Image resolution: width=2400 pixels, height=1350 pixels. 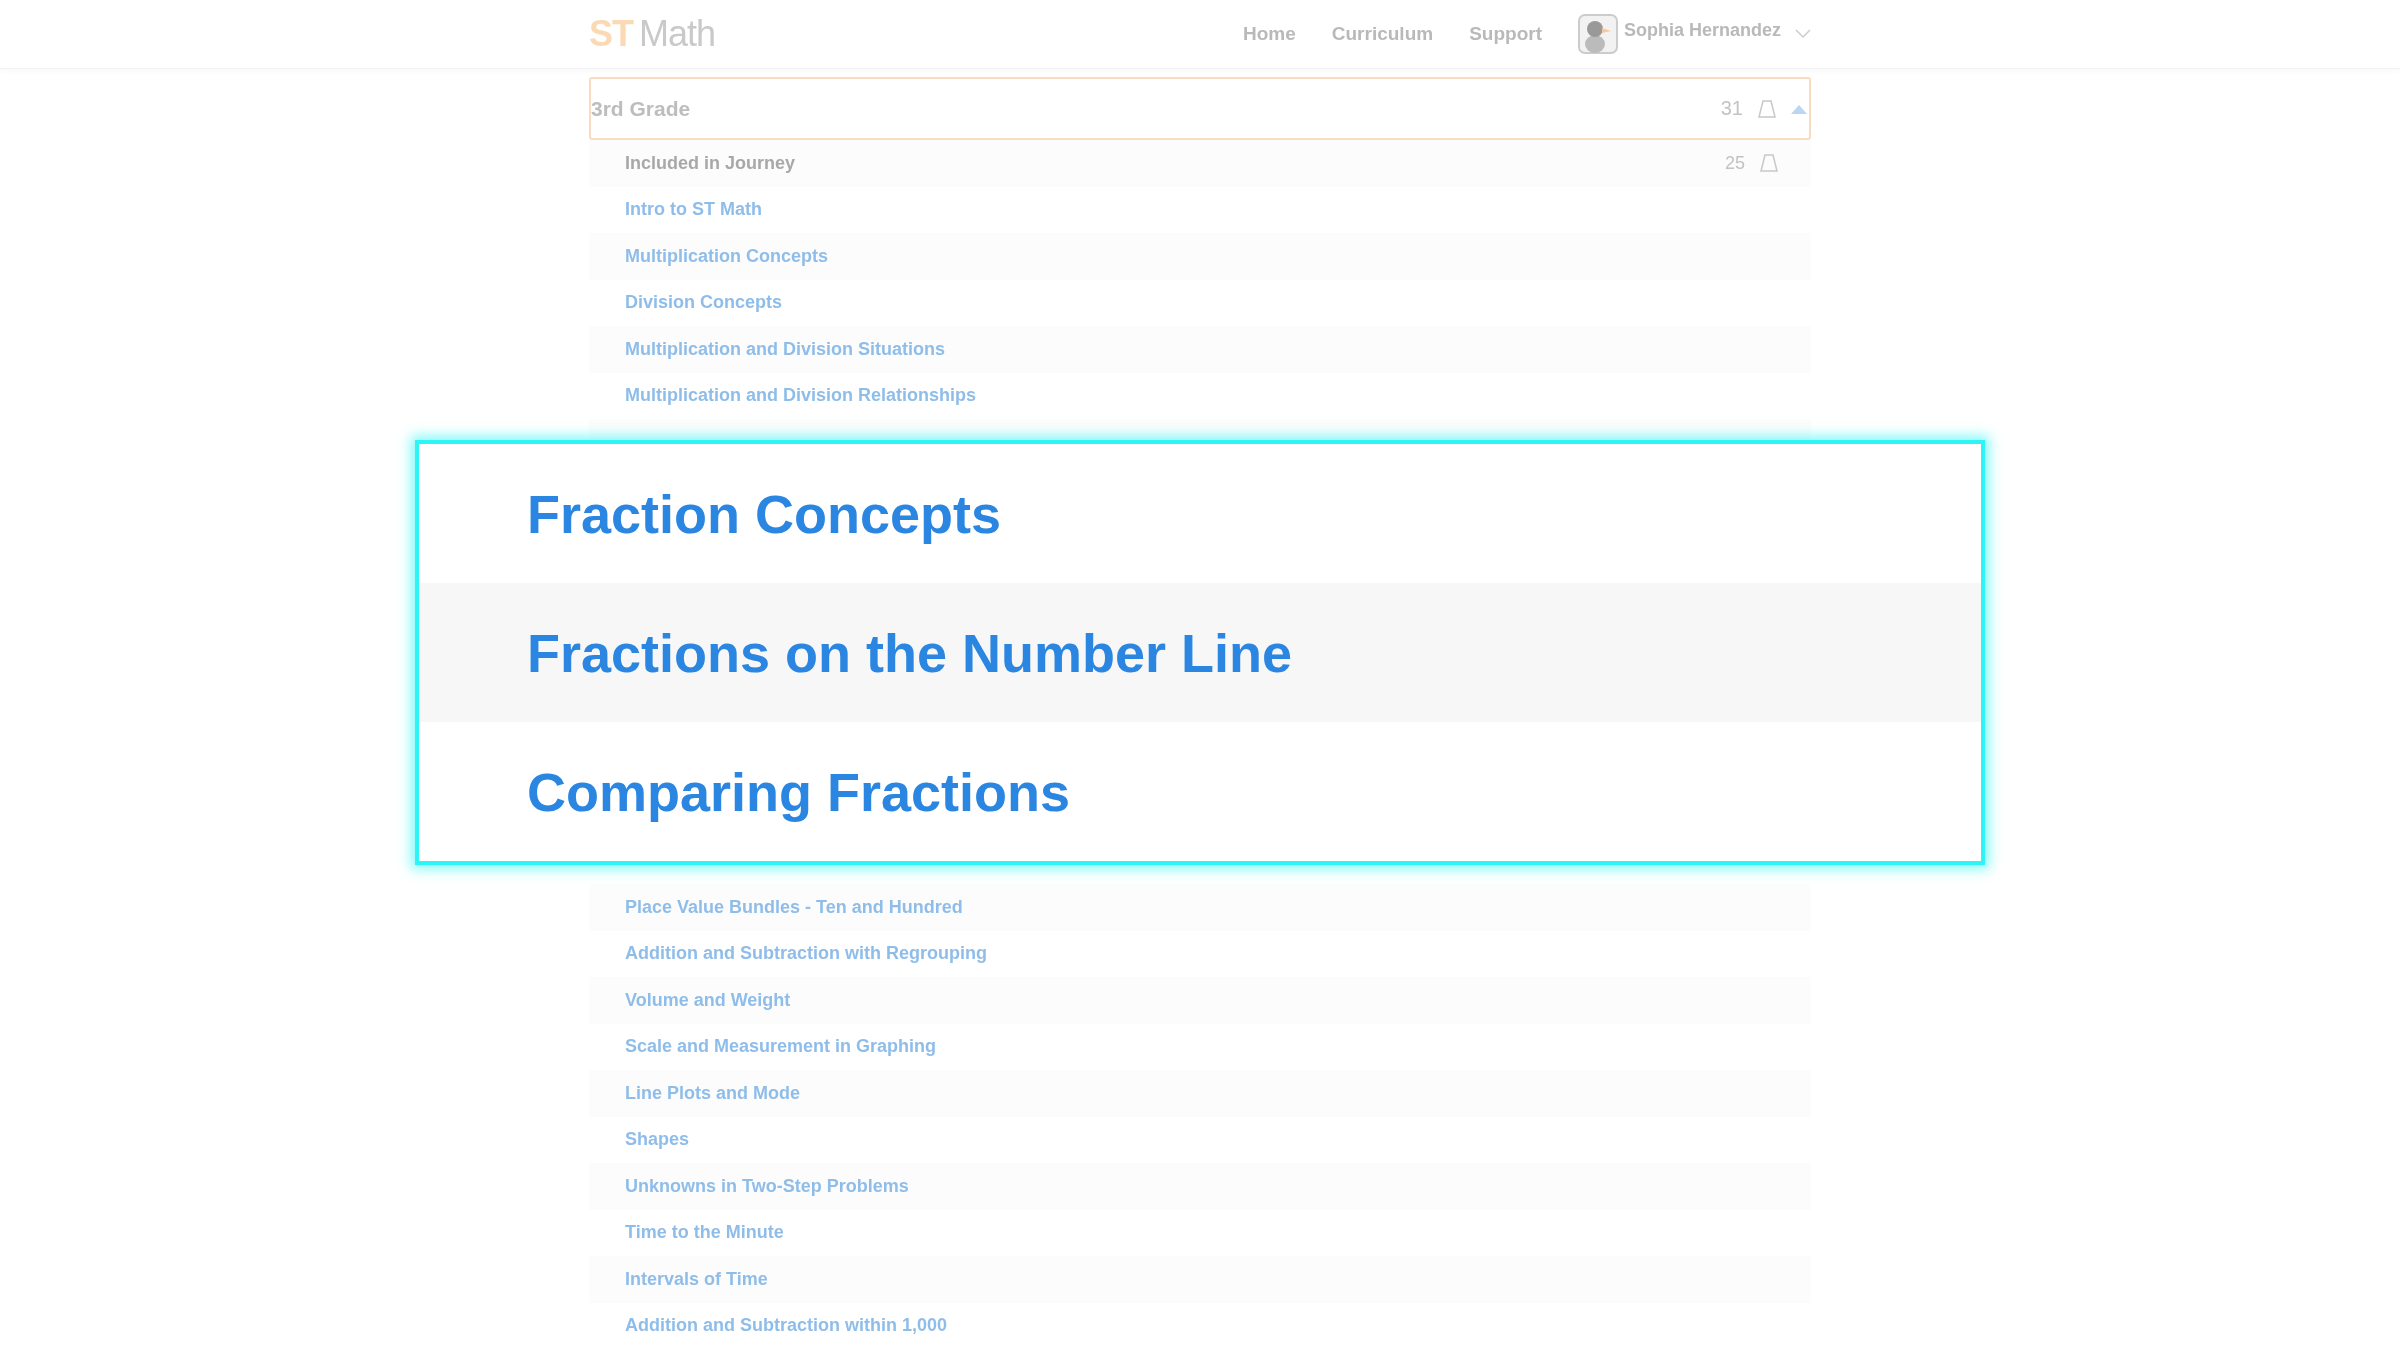 What do you see at coordinates (693, 210) in the screenshot?
I see `lesson-link: Intro to ST Math` at bounding box center [693, 210].